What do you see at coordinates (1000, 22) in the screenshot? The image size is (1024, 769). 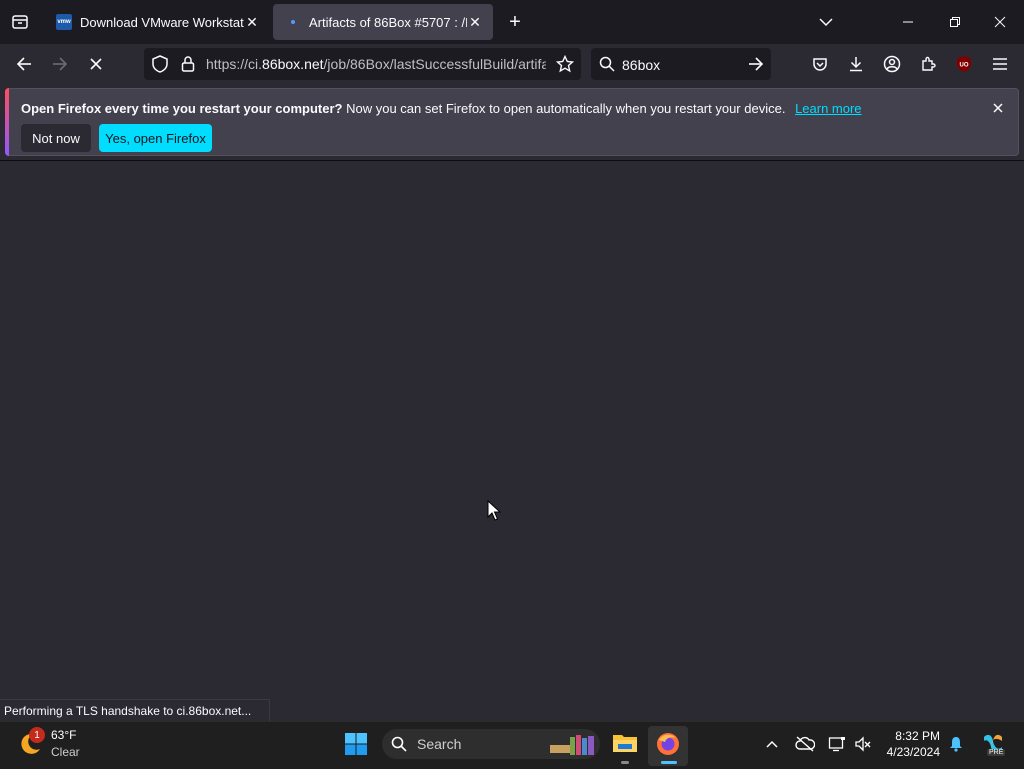 I see `close-window-icon` at bounding box center [1000, 22].